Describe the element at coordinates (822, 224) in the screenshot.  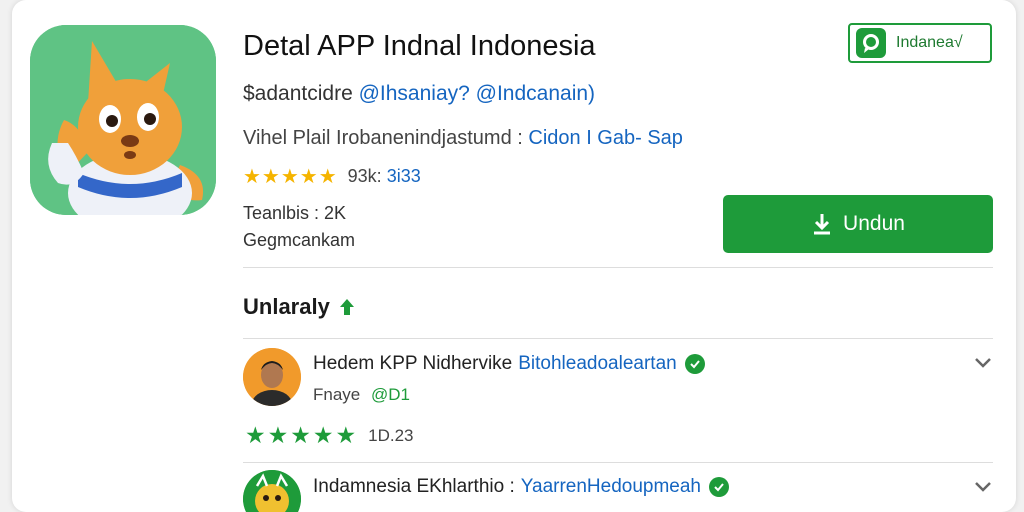
I see `download-arrow-icon` at that location.